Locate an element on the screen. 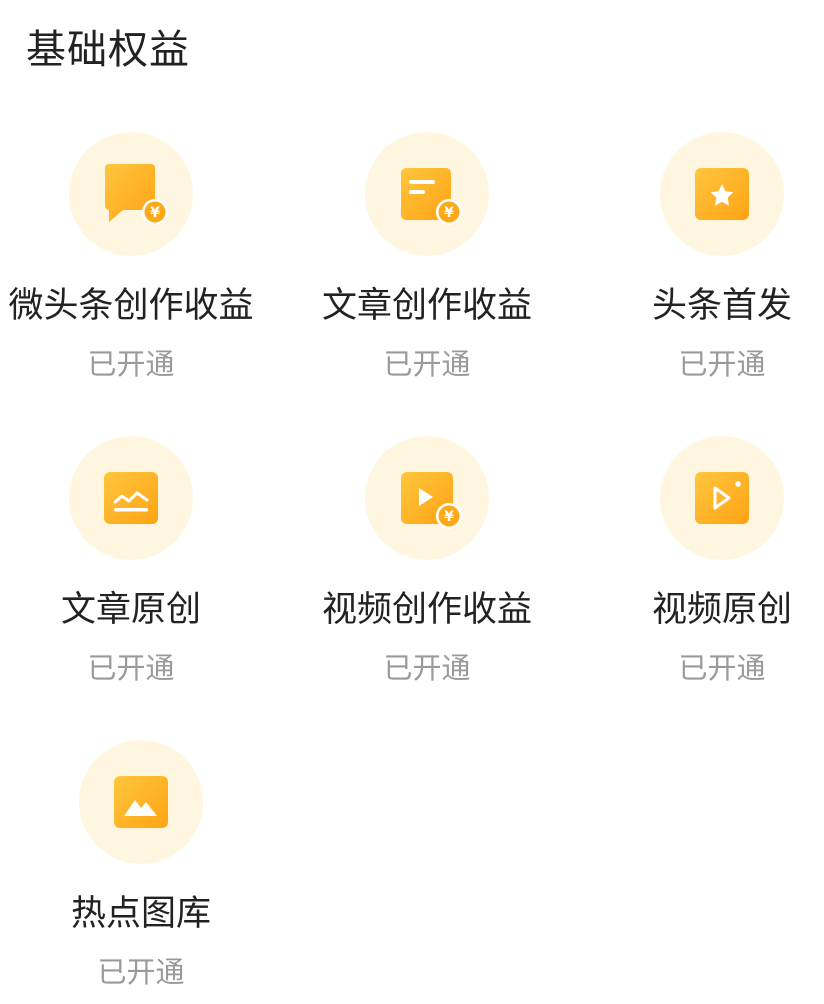 This screenshot has height=1004, width=824. video-play-icon is located at coordinates (722, 498).